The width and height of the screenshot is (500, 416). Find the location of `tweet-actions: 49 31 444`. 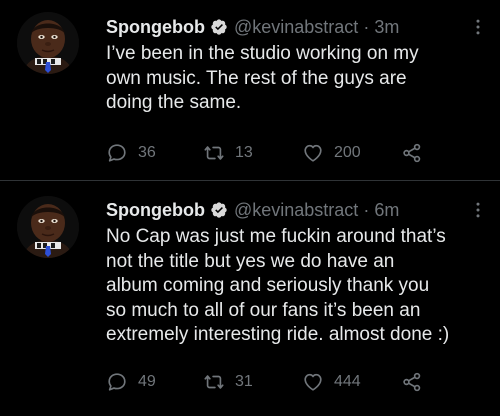

tweet-actions: 49 31 444 is located at coordinates (276, 382).